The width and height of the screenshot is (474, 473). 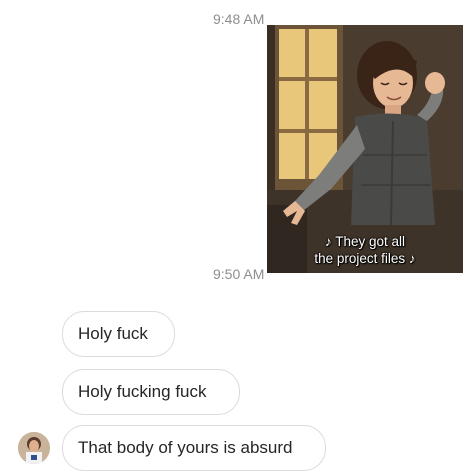 I want to click on message-bubble: That body of yours is absurd, so click(x=194, y=448).